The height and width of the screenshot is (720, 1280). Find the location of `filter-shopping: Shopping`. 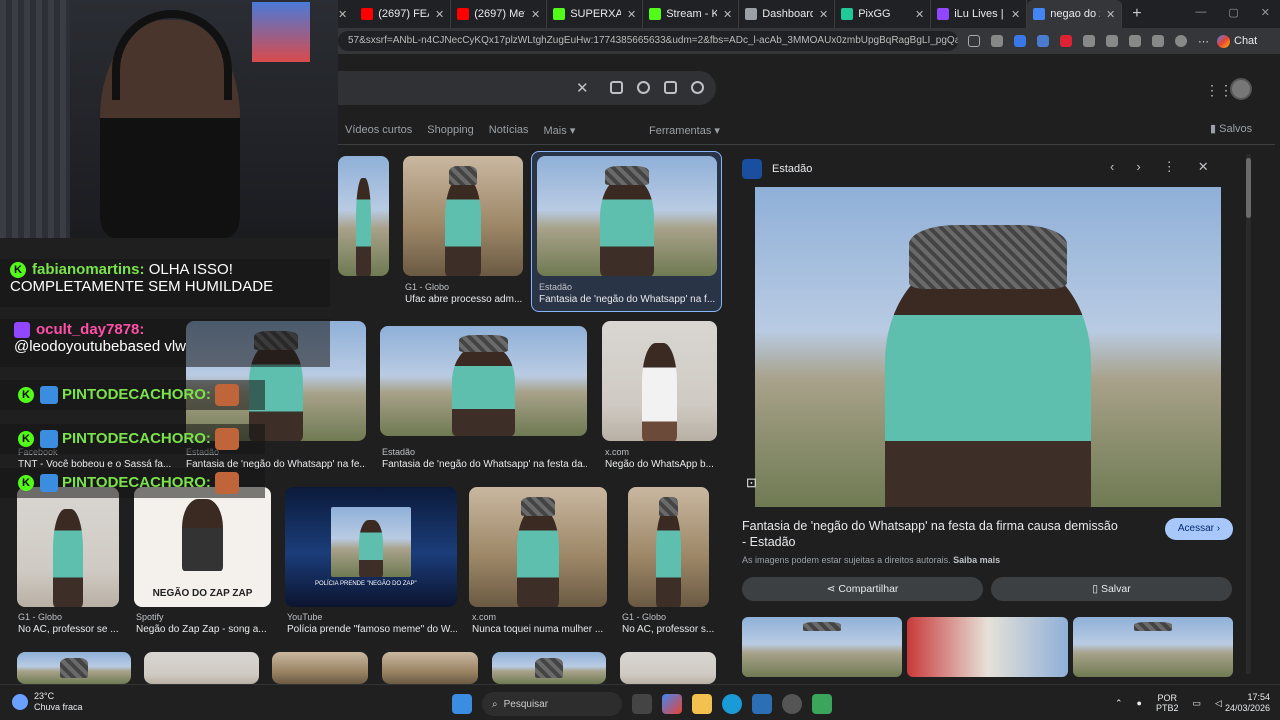

filter-shopping: Shopping is located at coordinates (450, 130).